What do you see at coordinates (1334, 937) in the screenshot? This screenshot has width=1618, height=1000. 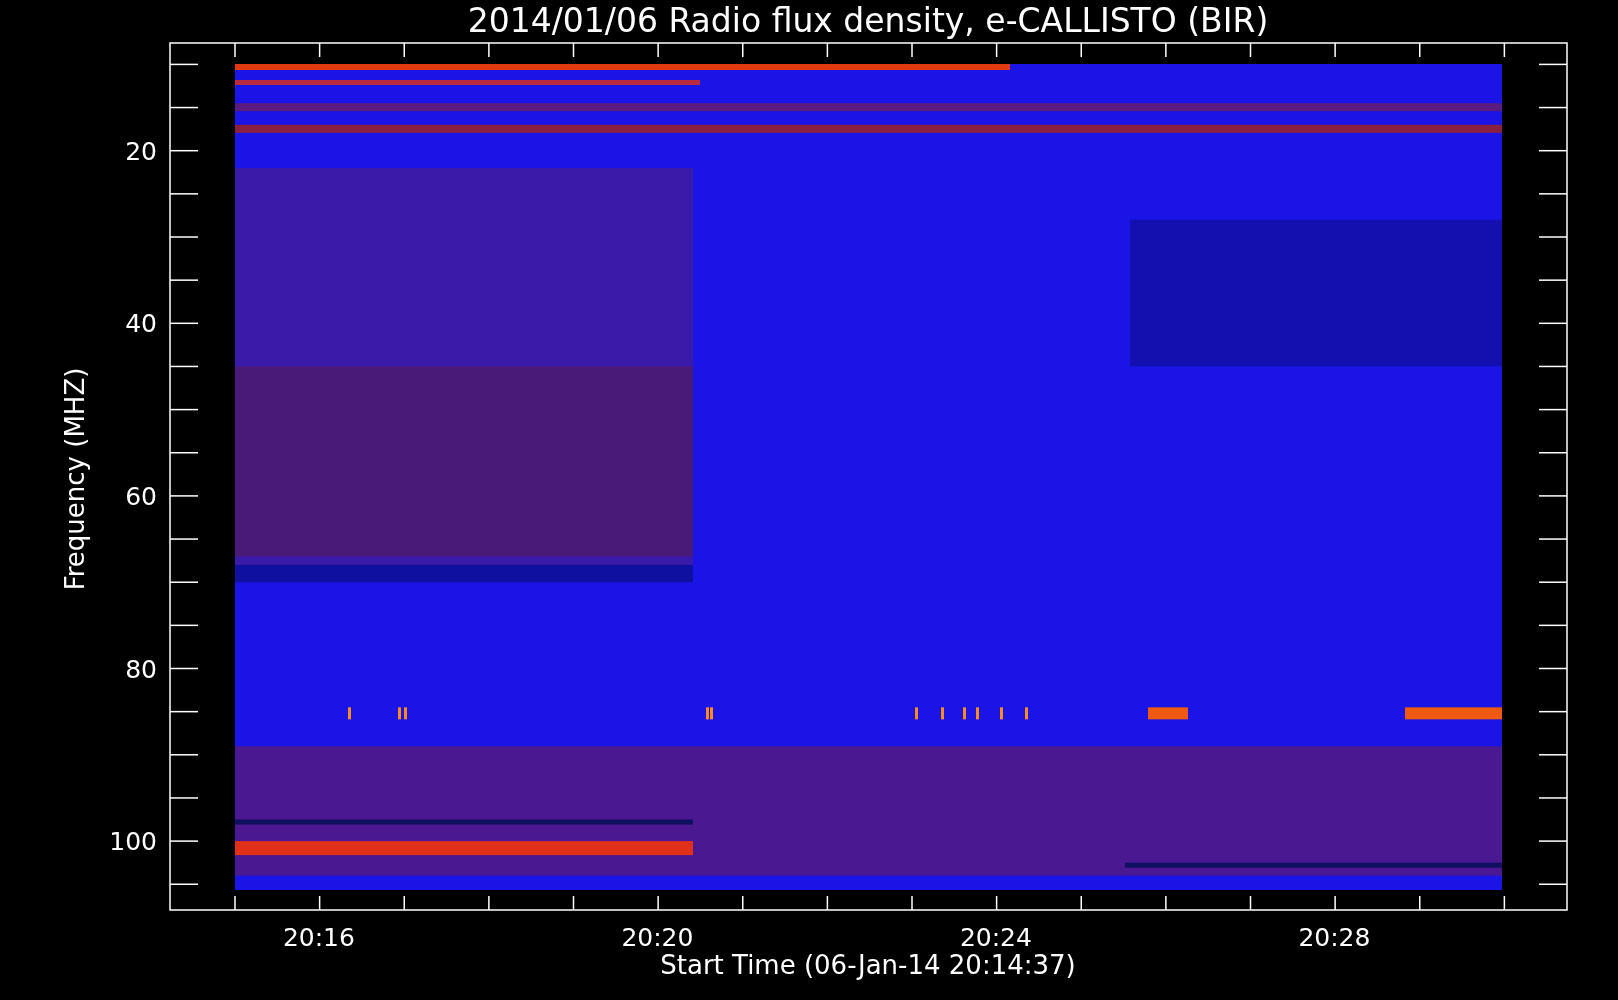 I see `x-tick-label: 20:28` at bounding box center [1334, 937].